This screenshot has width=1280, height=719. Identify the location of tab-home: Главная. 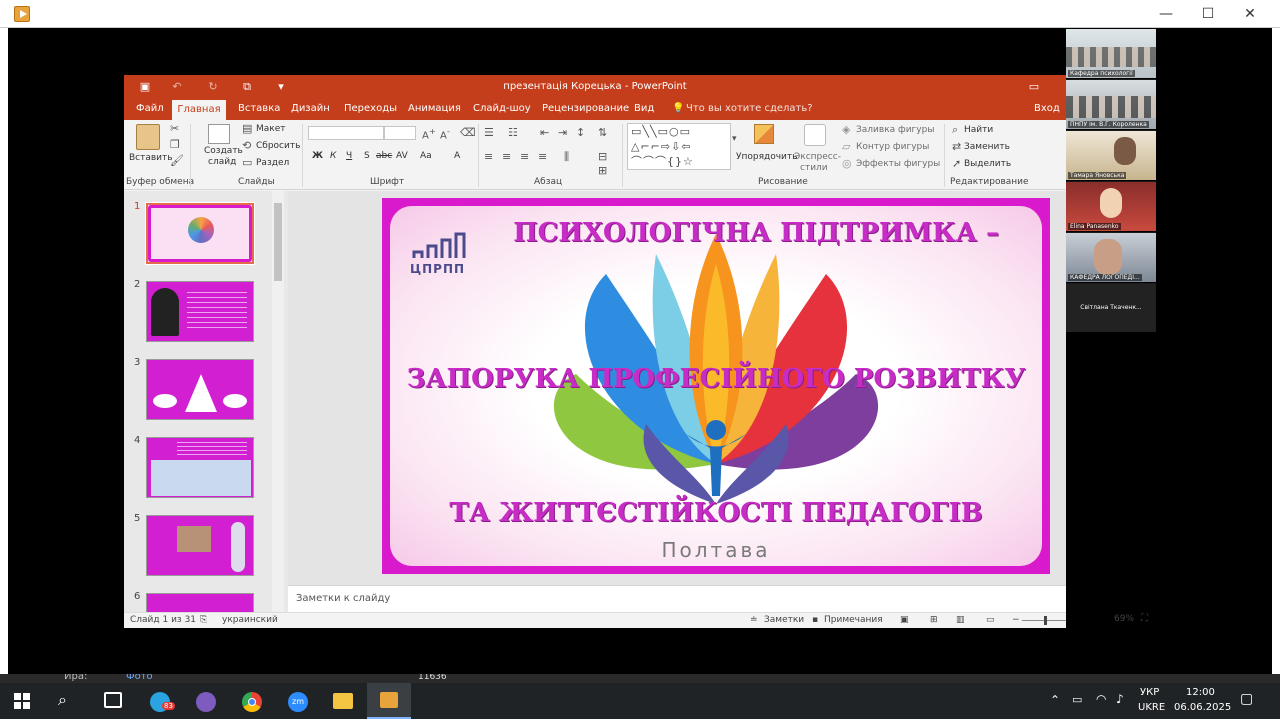
(199, 110).